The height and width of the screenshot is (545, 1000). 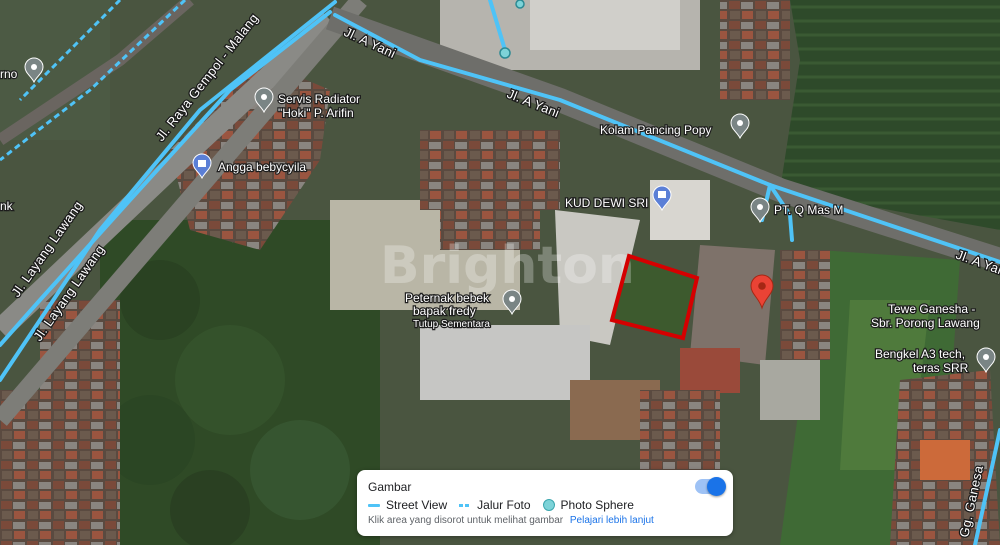 I want to click on place-label: Sbr. Porong Lawang, so click(x=925, y=323).